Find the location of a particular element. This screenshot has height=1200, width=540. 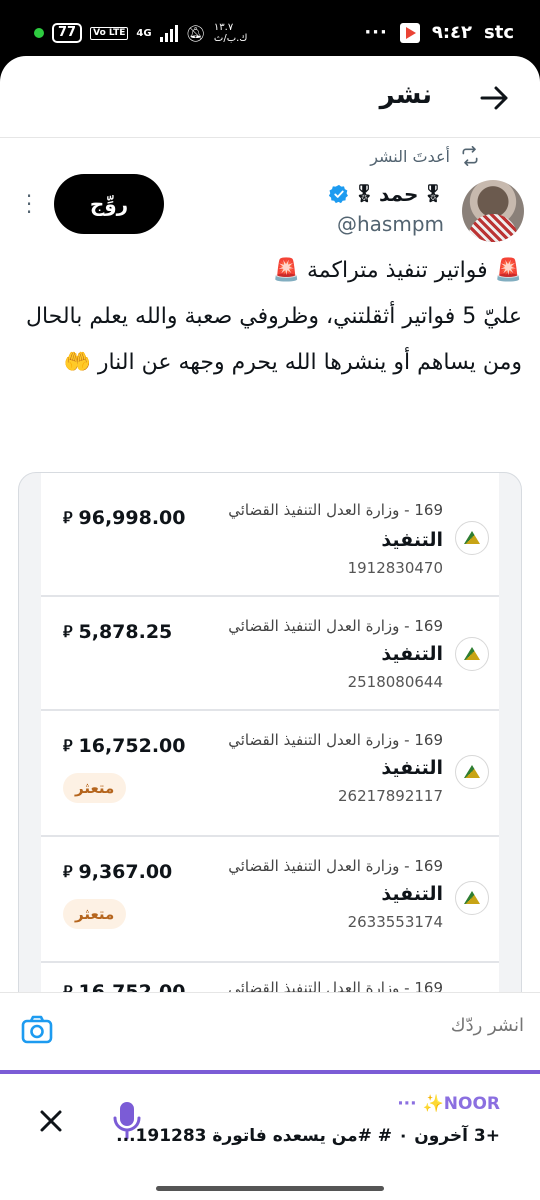

bill-amount: 96,998.00 is located at coordinates (132, 518).